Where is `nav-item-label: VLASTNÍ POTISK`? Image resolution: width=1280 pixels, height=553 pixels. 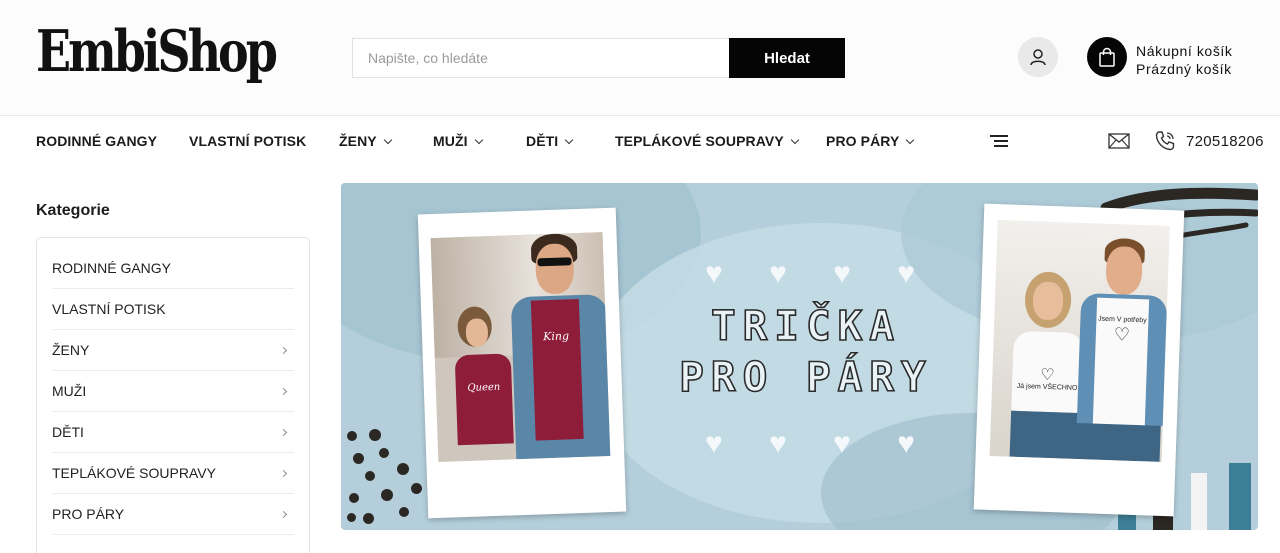 nav-item-label: VLASTNÍ POTISK is located at coordinates (248, 141).